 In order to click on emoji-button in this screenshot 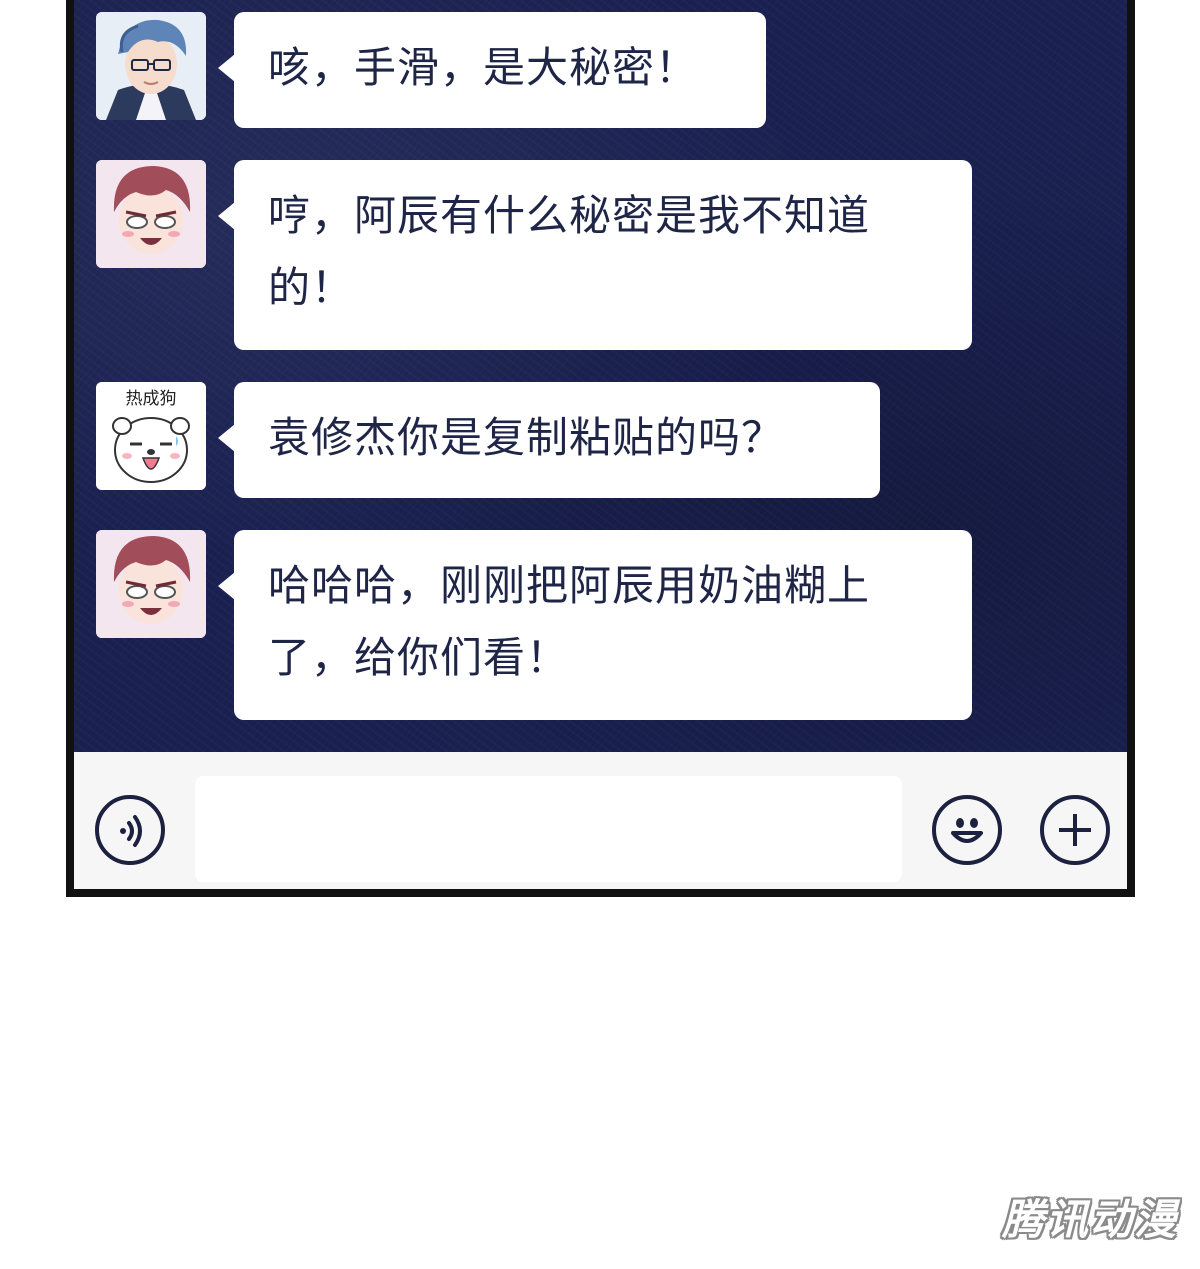, I will do `click(967, 830)`.